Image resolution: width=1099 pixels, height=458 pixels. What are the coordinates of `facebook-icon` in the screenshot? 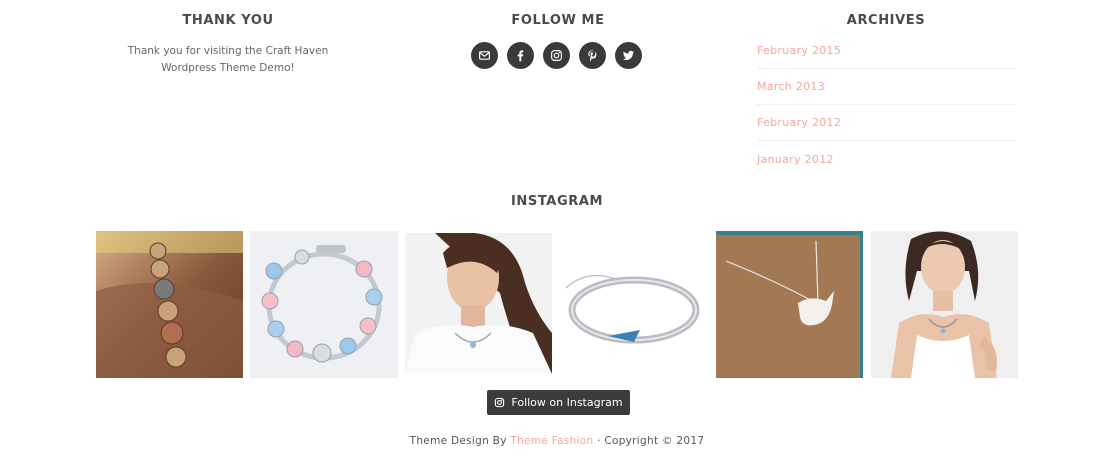 It's located at (520, 56).